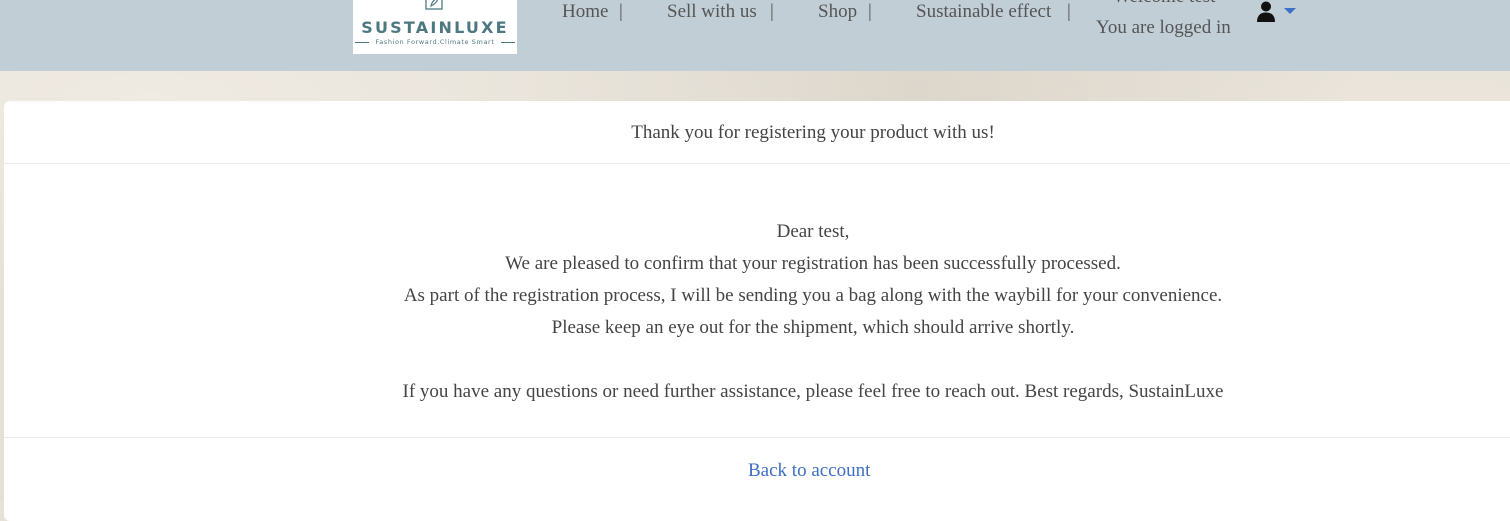 This screenshot has height=521, width=1510. Describe the element at coordinates (1277, 12) in the screenshot. I see `user-menu-dropdown` at that location.